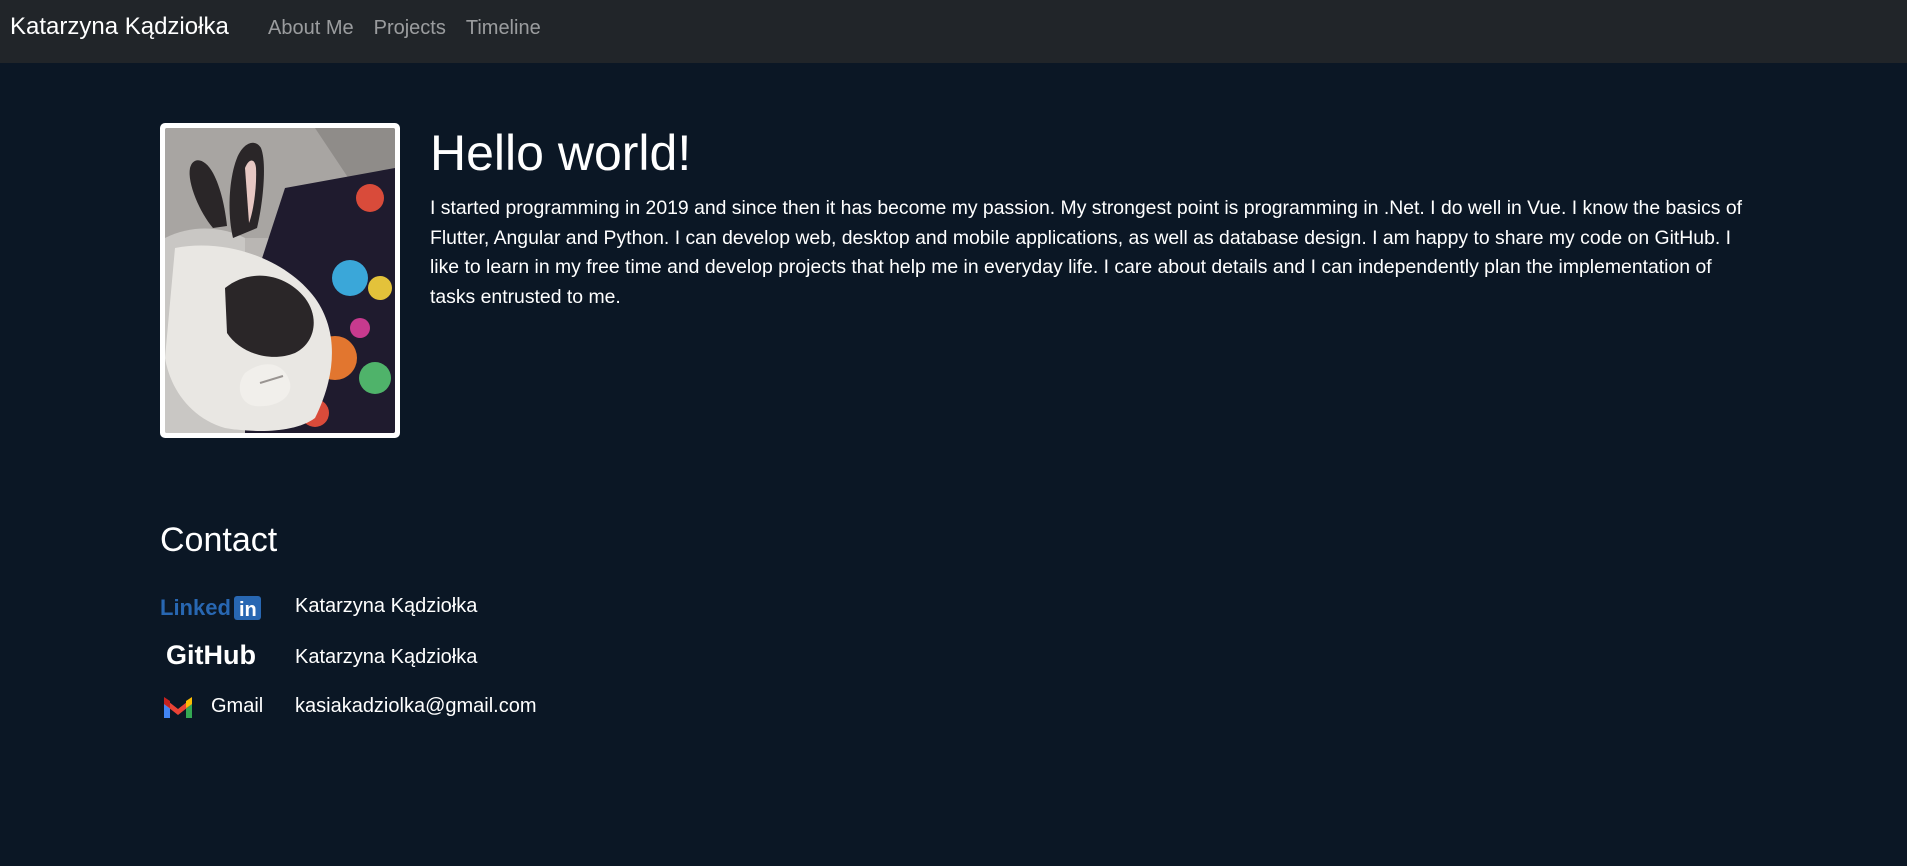  I want to click on gmail-logo-icon: Gmail, so click(227, 706).